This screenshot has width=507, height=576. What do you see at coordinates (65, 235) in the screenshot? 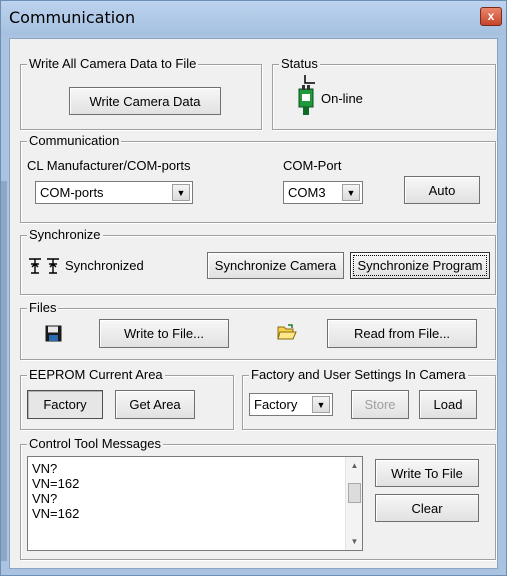
I see `synchronize-legend: Synchronize` at bounding box center [65, 235].